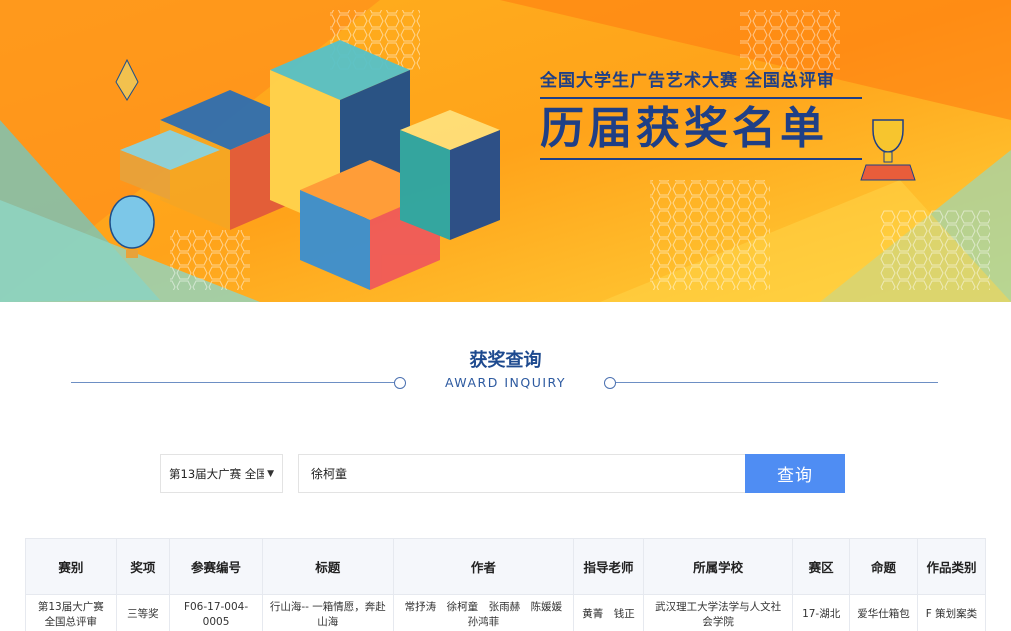  I want to click on header-award: 奖项, so click(143, 566).